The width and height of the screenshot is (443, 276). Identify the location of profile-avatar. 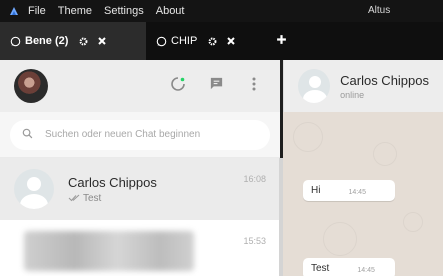
(31, 86).